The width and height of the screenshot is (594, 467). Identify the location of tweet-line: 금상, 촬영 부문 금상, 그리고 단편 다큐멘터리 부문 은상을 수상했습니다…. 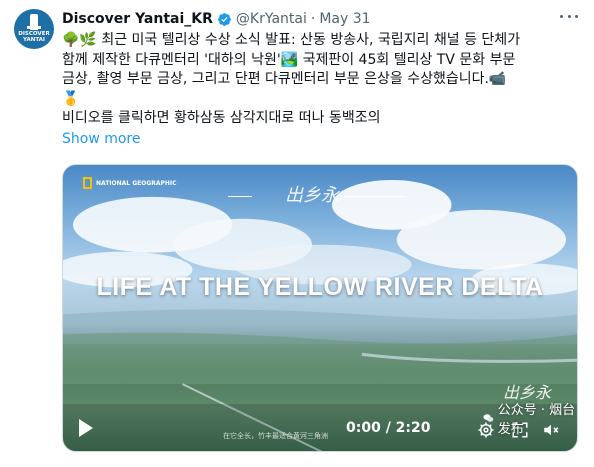
(284, 79).